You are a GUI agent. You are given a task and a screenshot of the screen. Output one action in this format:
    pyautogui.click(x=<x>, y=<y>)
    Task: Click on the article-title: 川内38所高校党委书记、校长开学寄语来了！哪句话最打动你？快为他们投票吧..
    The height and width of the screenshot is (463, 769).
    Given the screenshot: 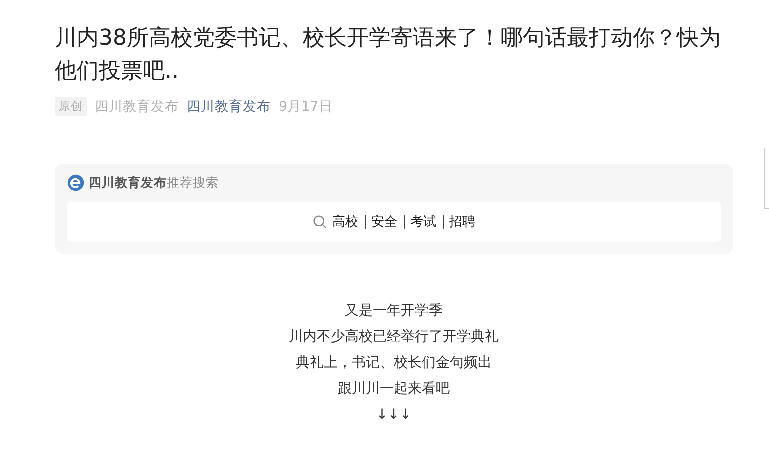 What is the action you would take?
    pyautogui.click(x=388, y=55)
    